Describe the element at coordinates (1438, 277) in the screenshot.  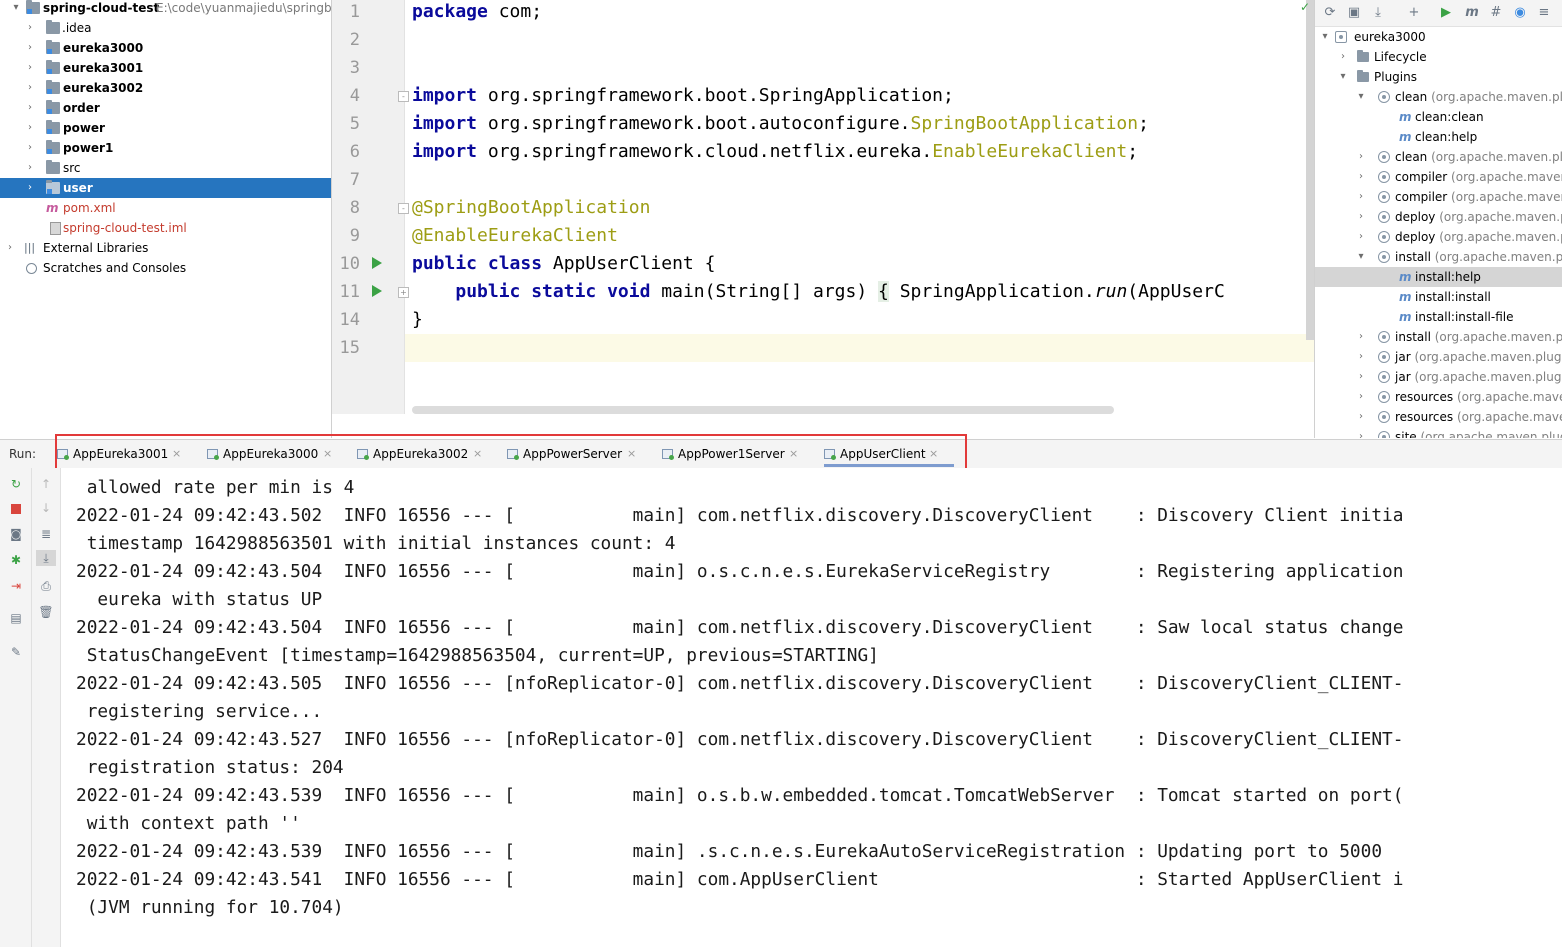
I see `maven-goal-selected: m install:help` at that location.